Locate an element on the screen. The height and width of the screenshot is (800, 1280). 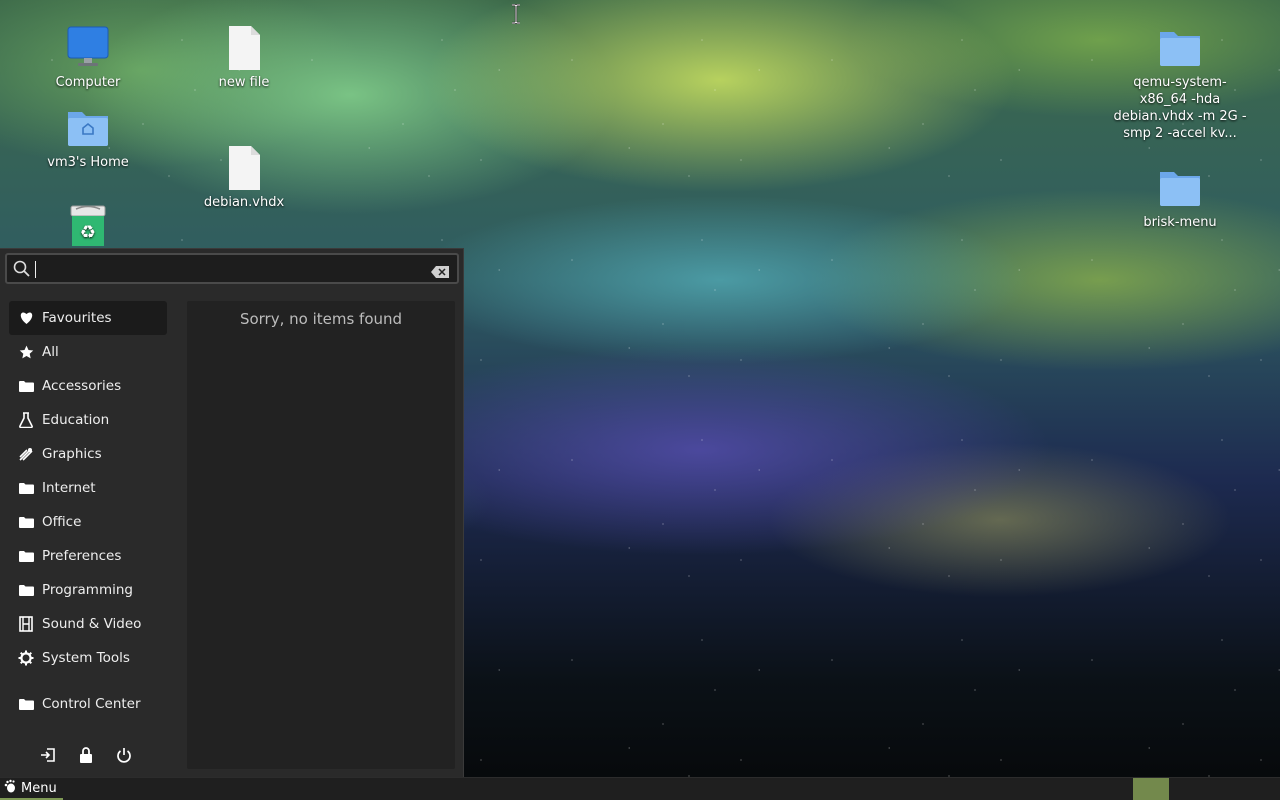
category-programming: Programming is located at coordinates (88, 590).